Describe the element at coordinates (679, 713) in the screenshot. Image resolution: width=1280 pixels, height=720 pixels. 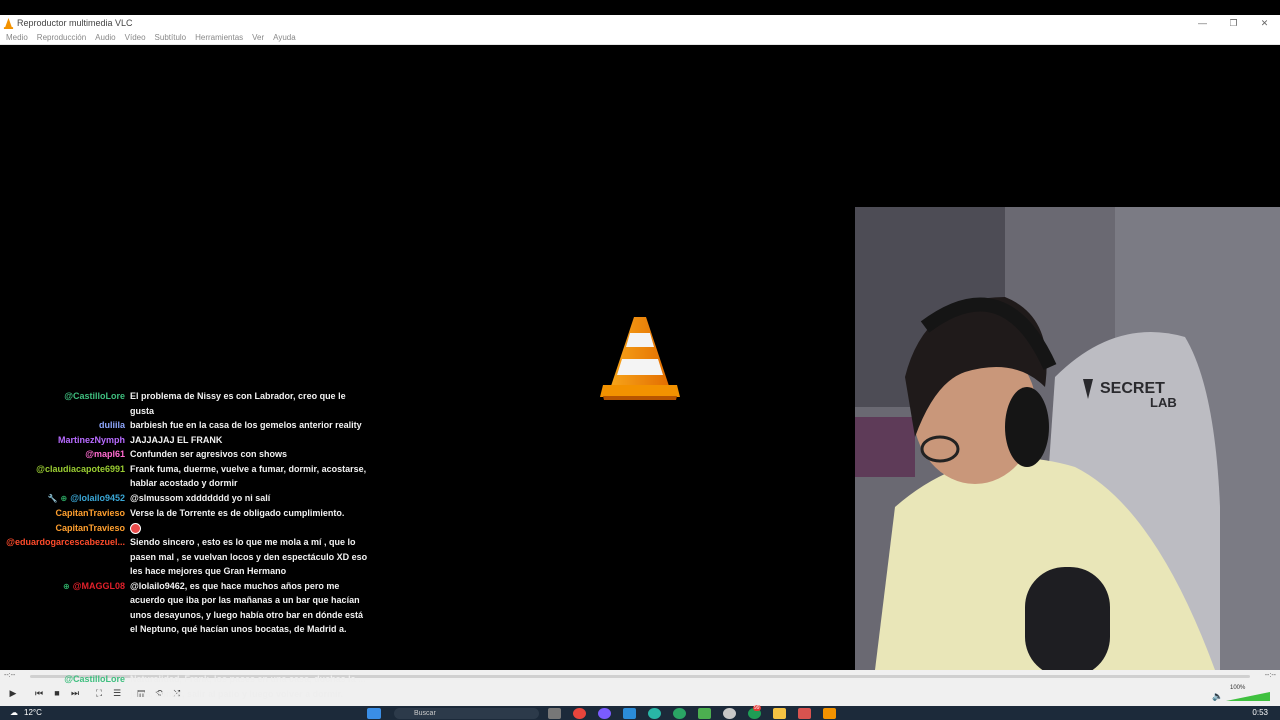
I see `app-icon` at that location.